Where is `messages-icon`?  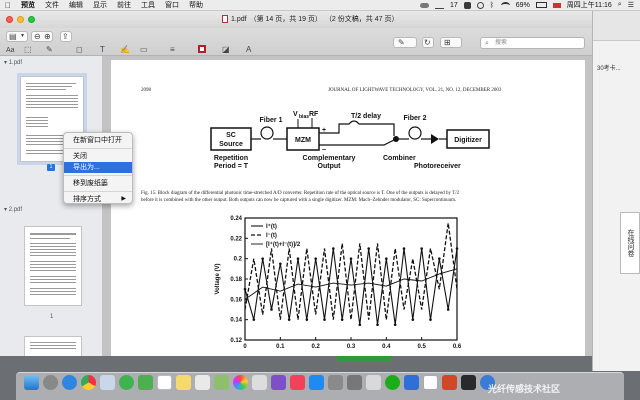
messages-icon is located at coordinates (145, 382).